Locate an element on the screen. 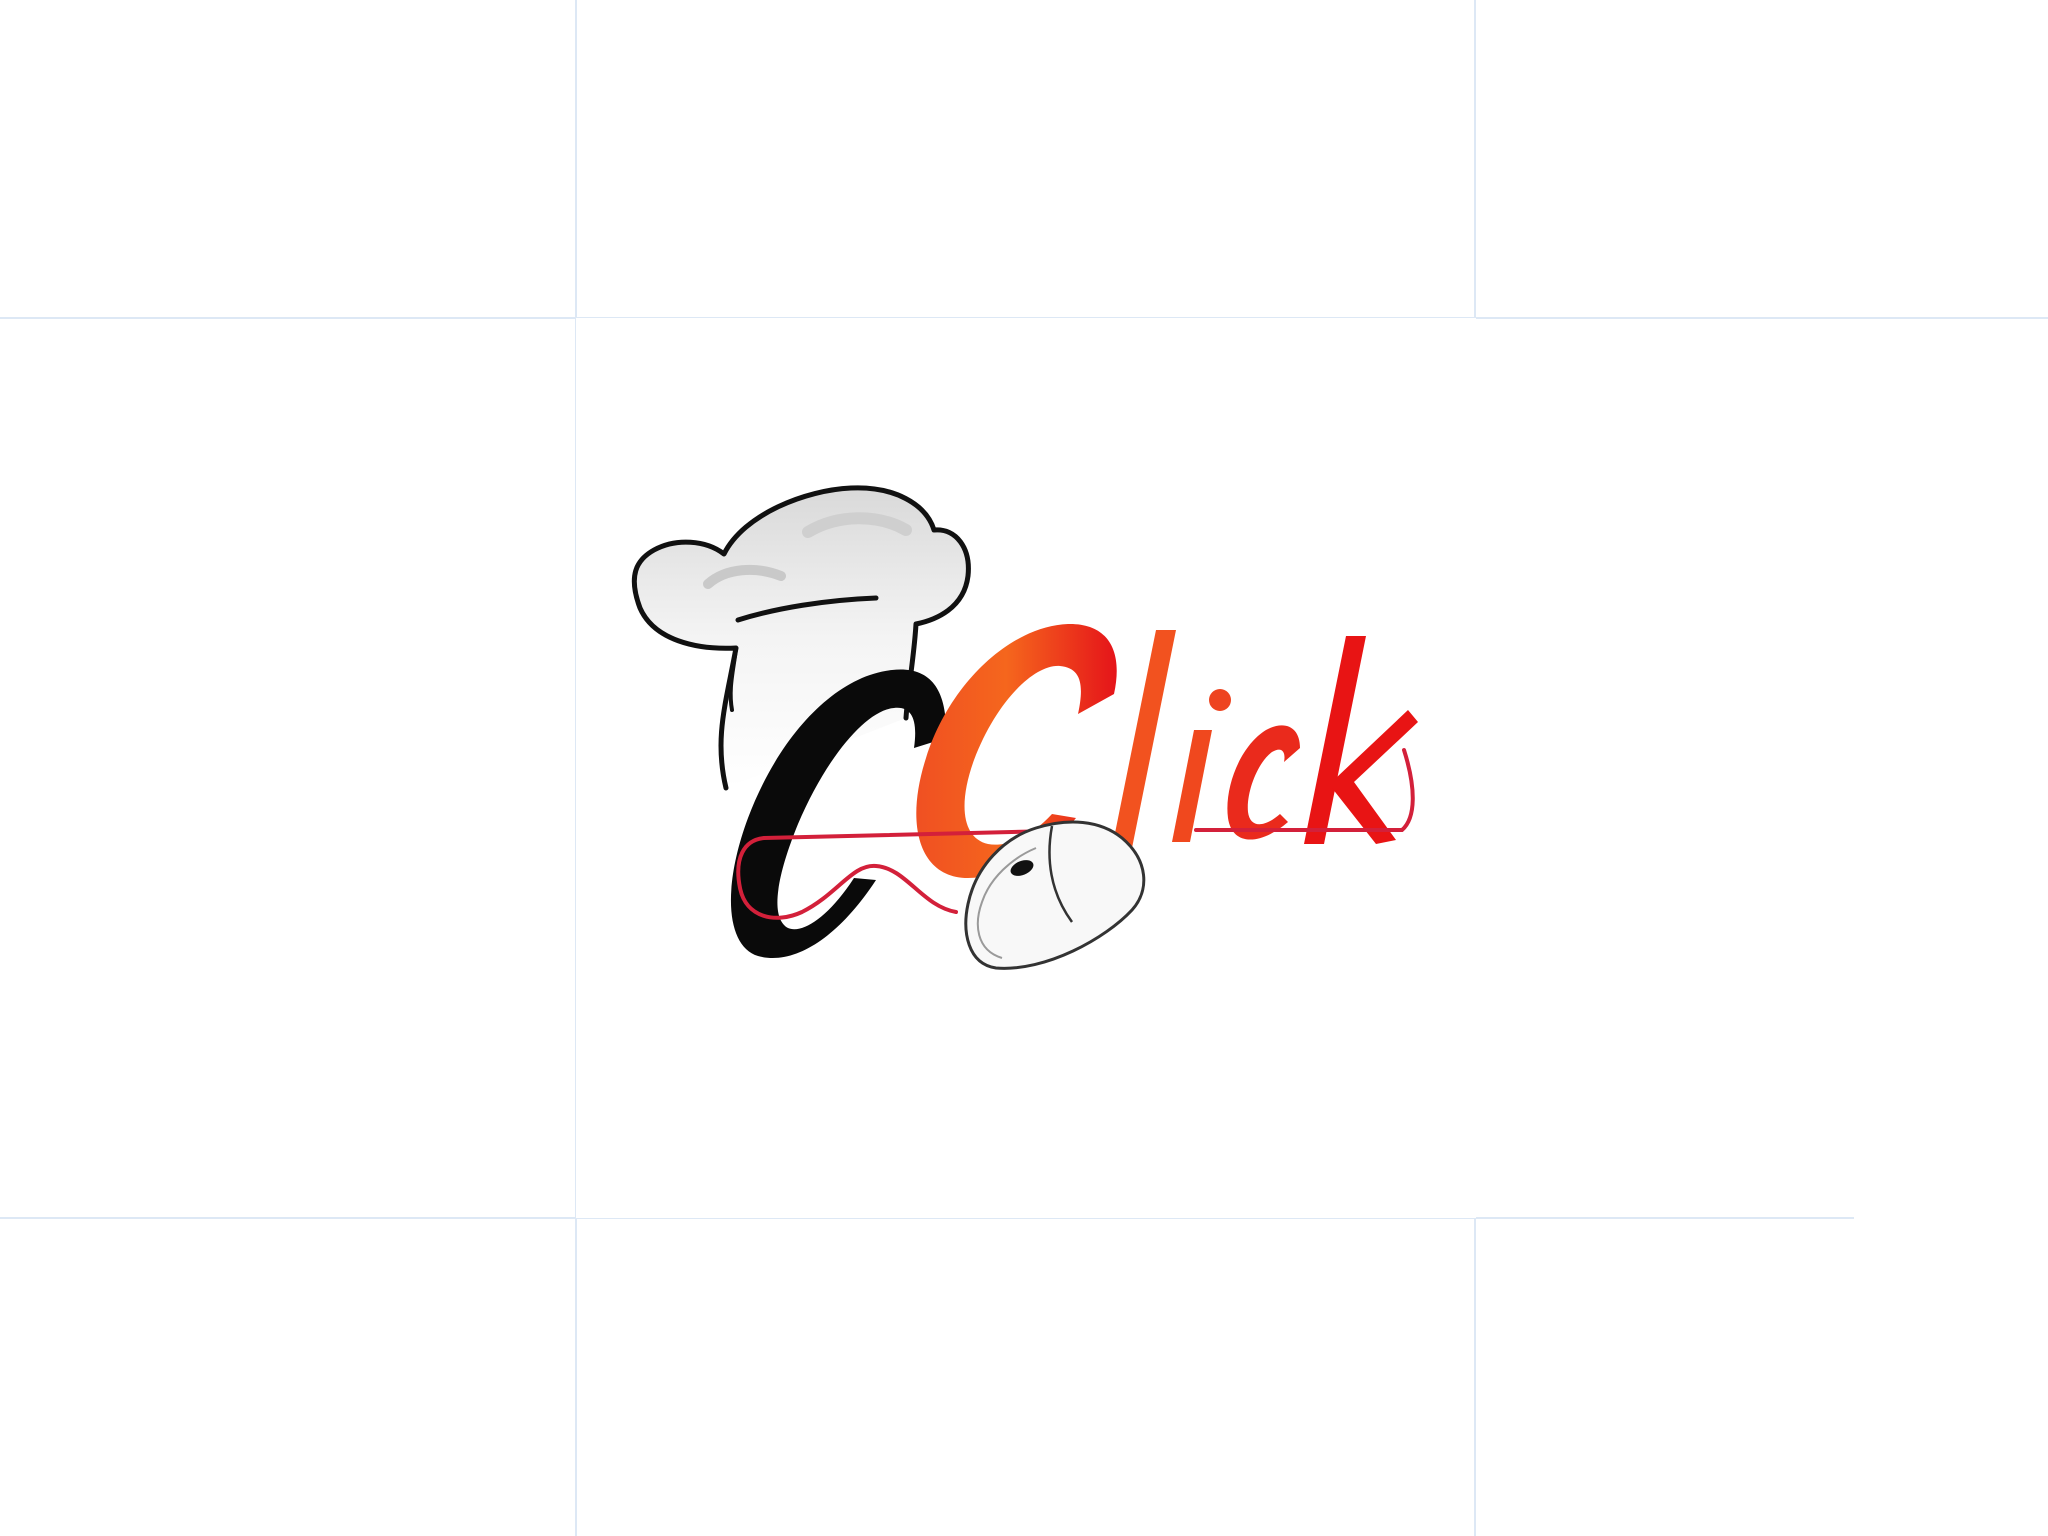  cclick-logo-artwork is located at coordinates (1024, 727).